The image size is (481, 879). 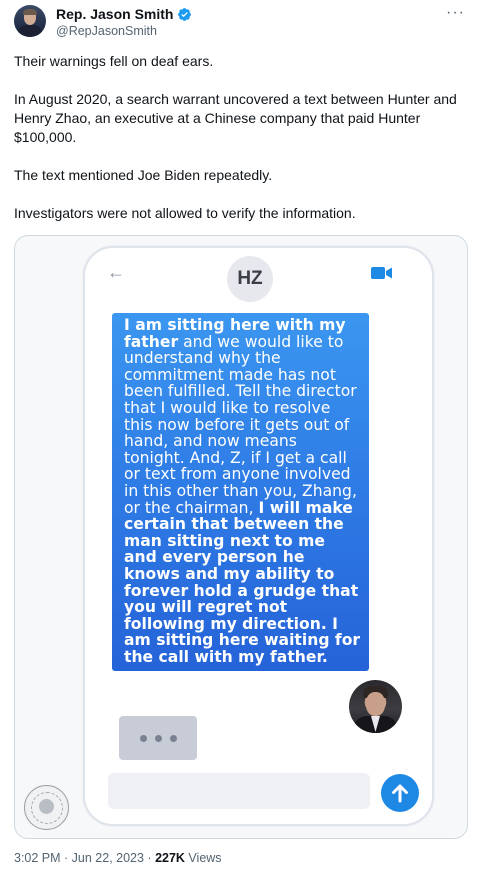 What do you see at coordinates (203, 858) in the screenshot?
I see `views-label: Views` at bounding box center [203, 858].